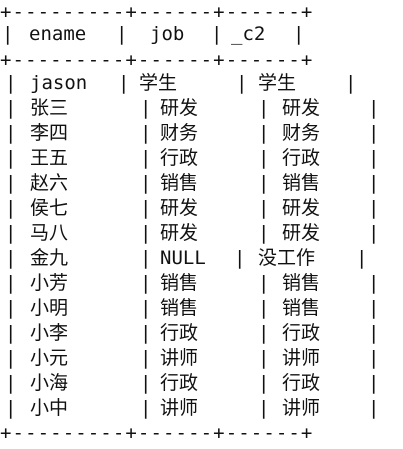  I want to click on cell-c2: 讲师, so click(301, 408).